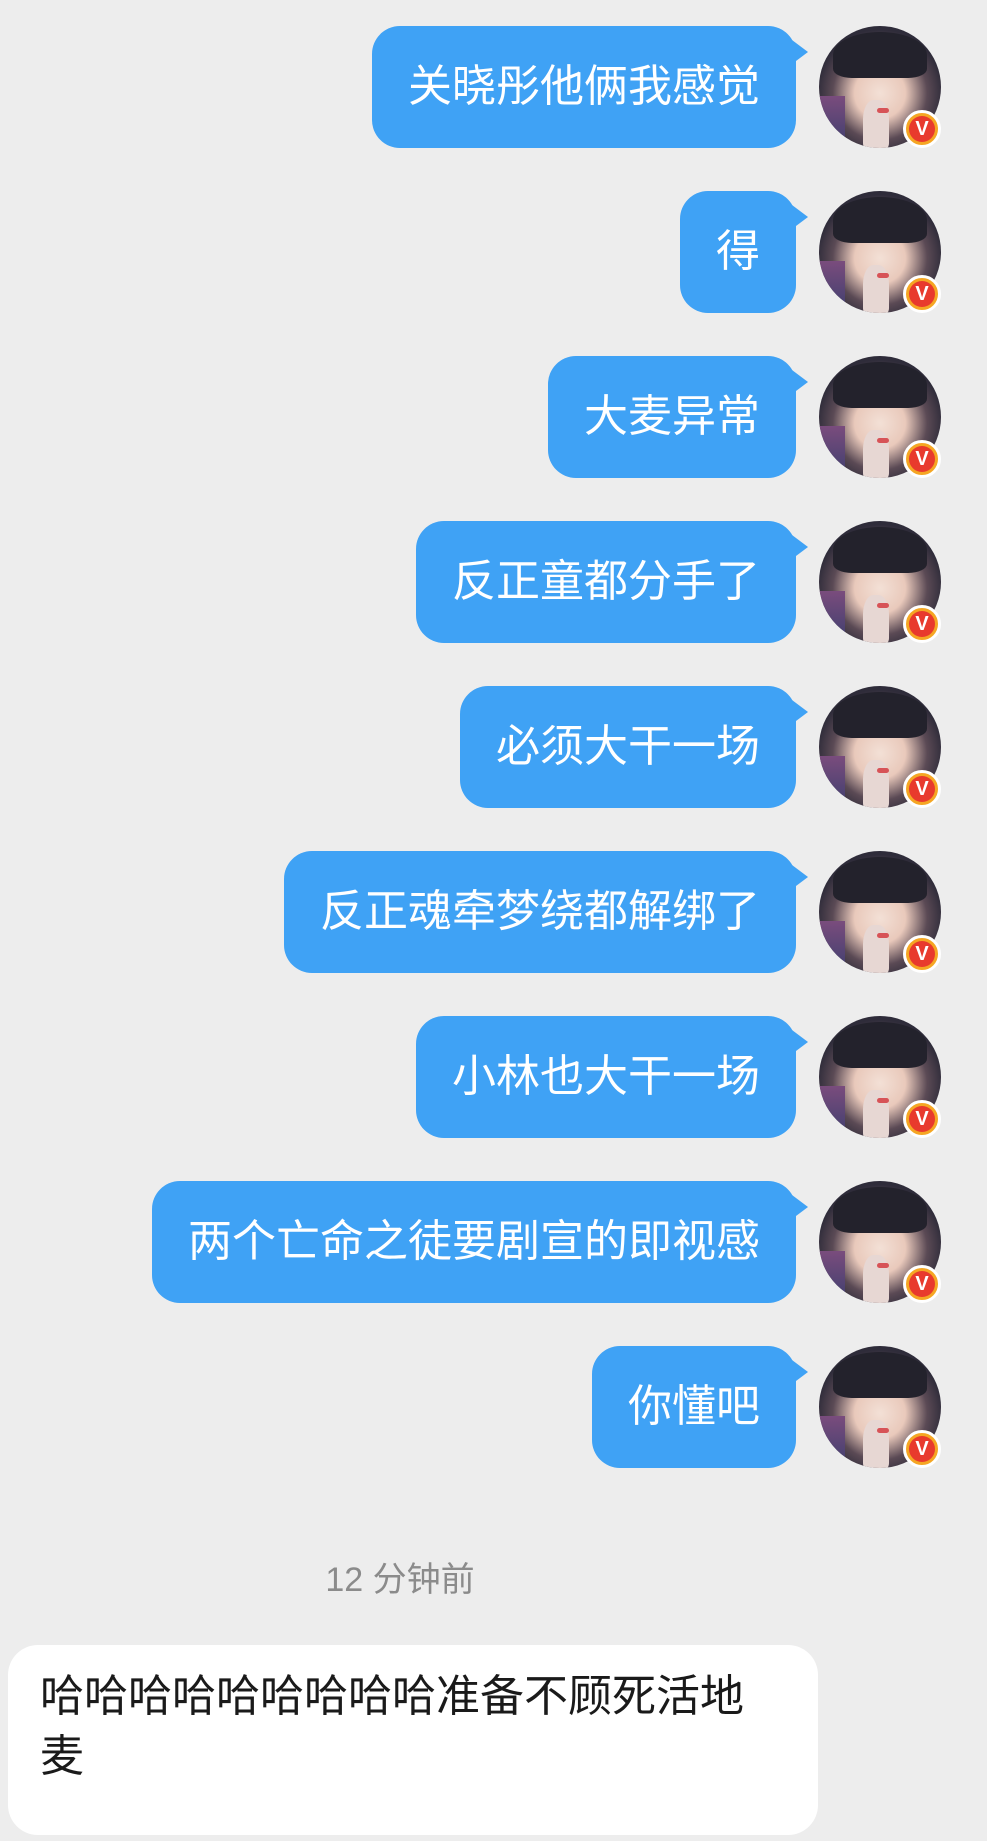  I want to click on message-text: 大麦异常, so click(672, 416).